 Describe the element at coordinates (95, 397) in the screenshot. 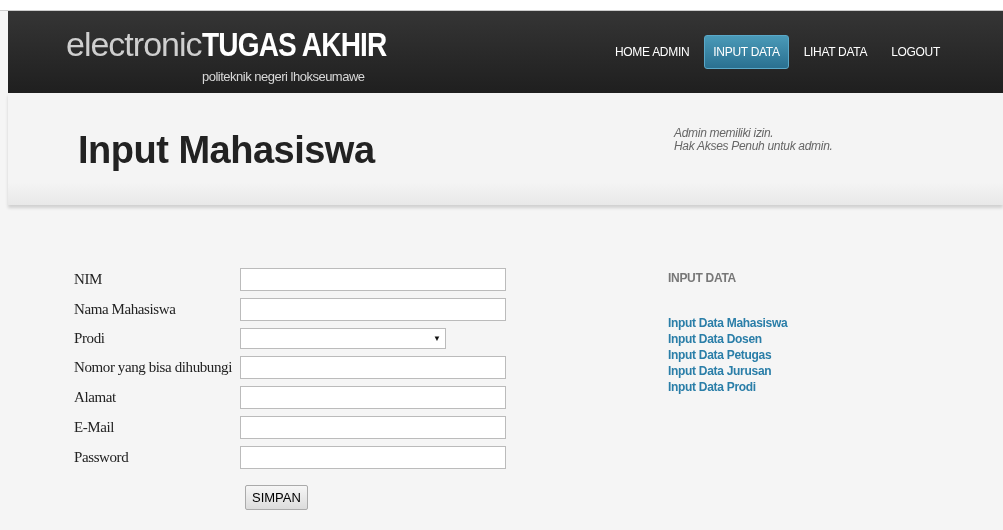

I see `field-label: Alamat` at that location.